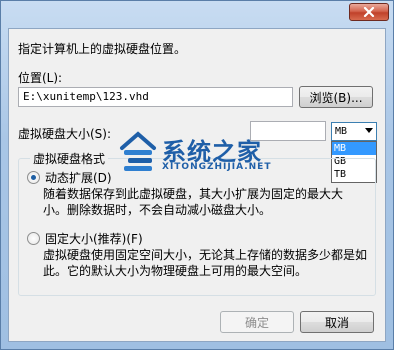  I want to click on cancel-button: 取消, so click(337, 322).